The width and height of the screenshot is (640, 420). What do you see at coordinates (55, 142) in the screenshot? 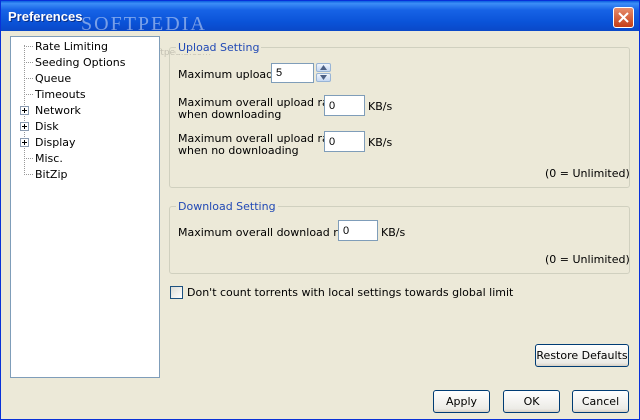
I see `tree-item-label: Display` at bounding box center [55, 142].